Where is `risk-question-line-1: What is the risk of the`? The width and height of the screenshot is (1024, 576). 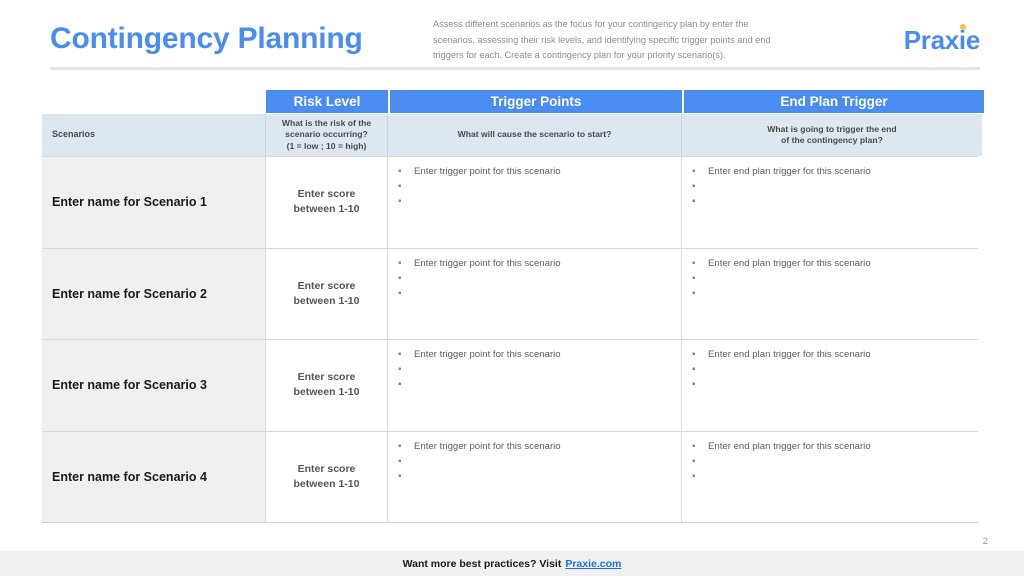 risk-question-line-1: What is the risk of the is located at coordinates (326, 122).